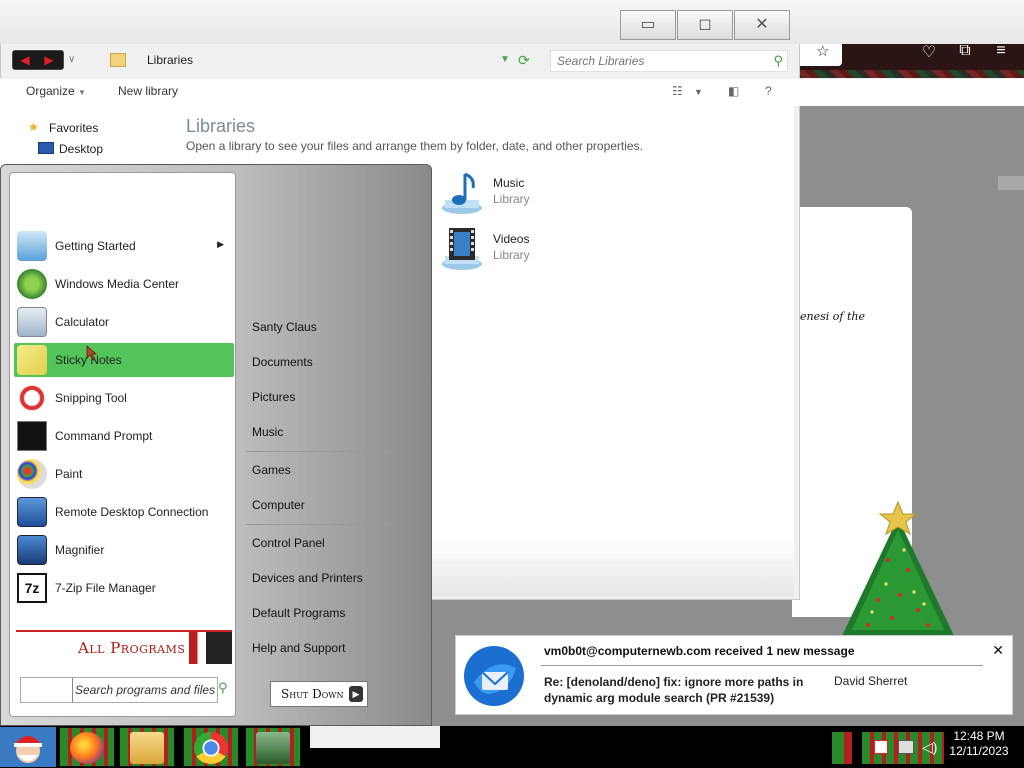 Image resolution: width=1024 pixels, height=768 pixels. What do you see at coordinates (69, 474) in the screenshot?
I see `program-label: Paint` at bounding box center [69, 474].